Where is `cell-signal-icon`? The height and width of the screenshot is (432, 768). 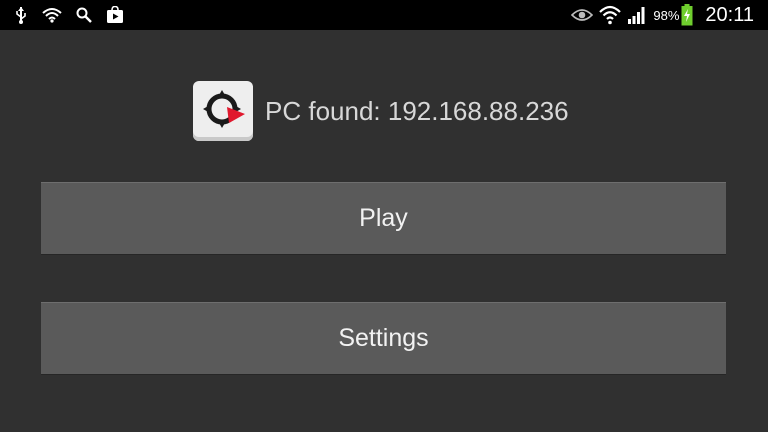 cell-signal-icon is located at coordinates (637, 15).